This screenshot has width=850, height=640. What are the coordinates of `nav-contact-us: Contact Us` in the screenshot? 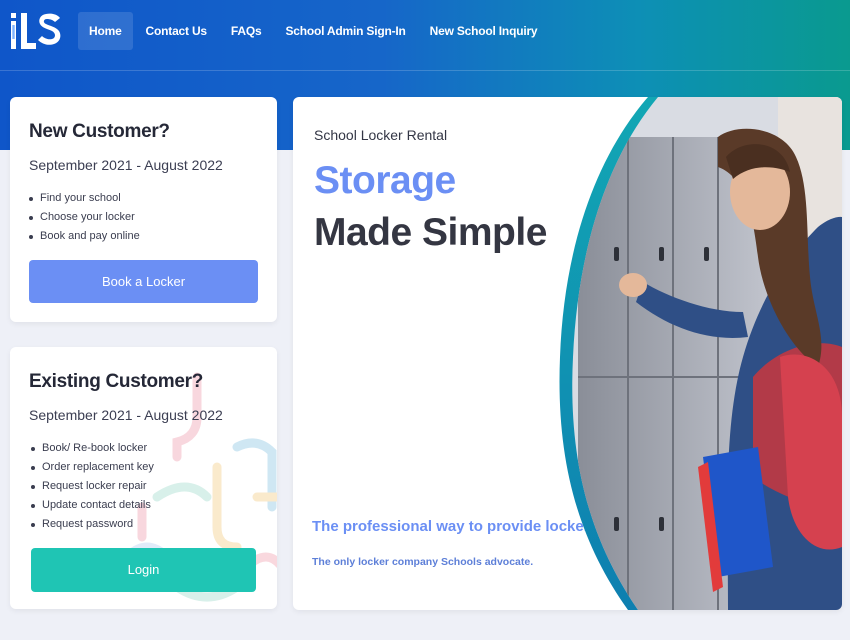 It's located at (176, 31).